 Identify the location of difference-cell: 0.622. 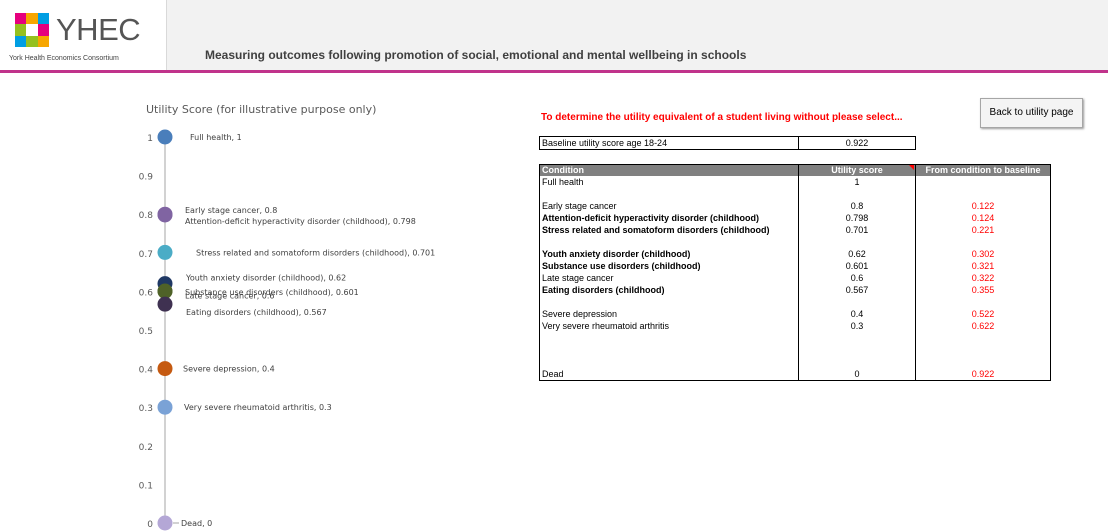
(983, 326).